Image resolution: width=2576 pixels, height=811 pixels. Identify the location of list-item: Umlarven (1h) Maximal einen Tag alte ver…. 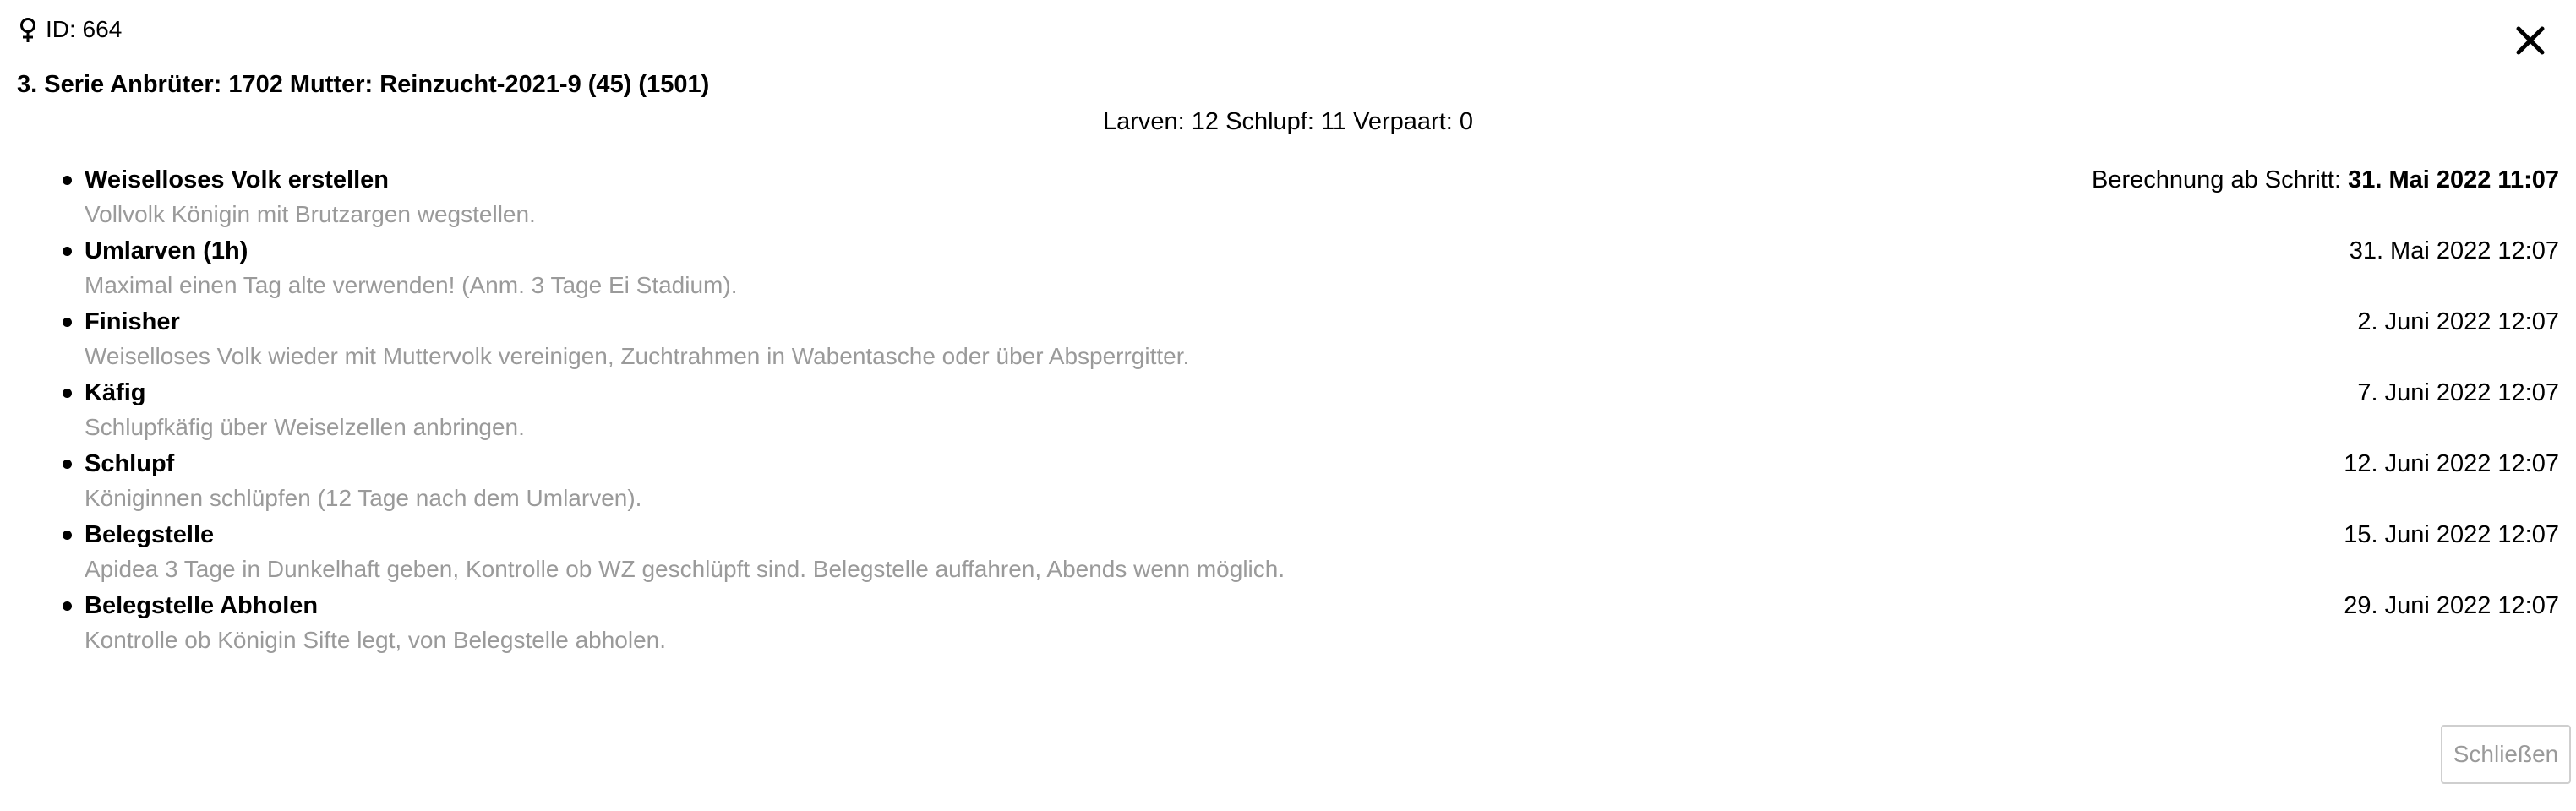
(1288, 270).